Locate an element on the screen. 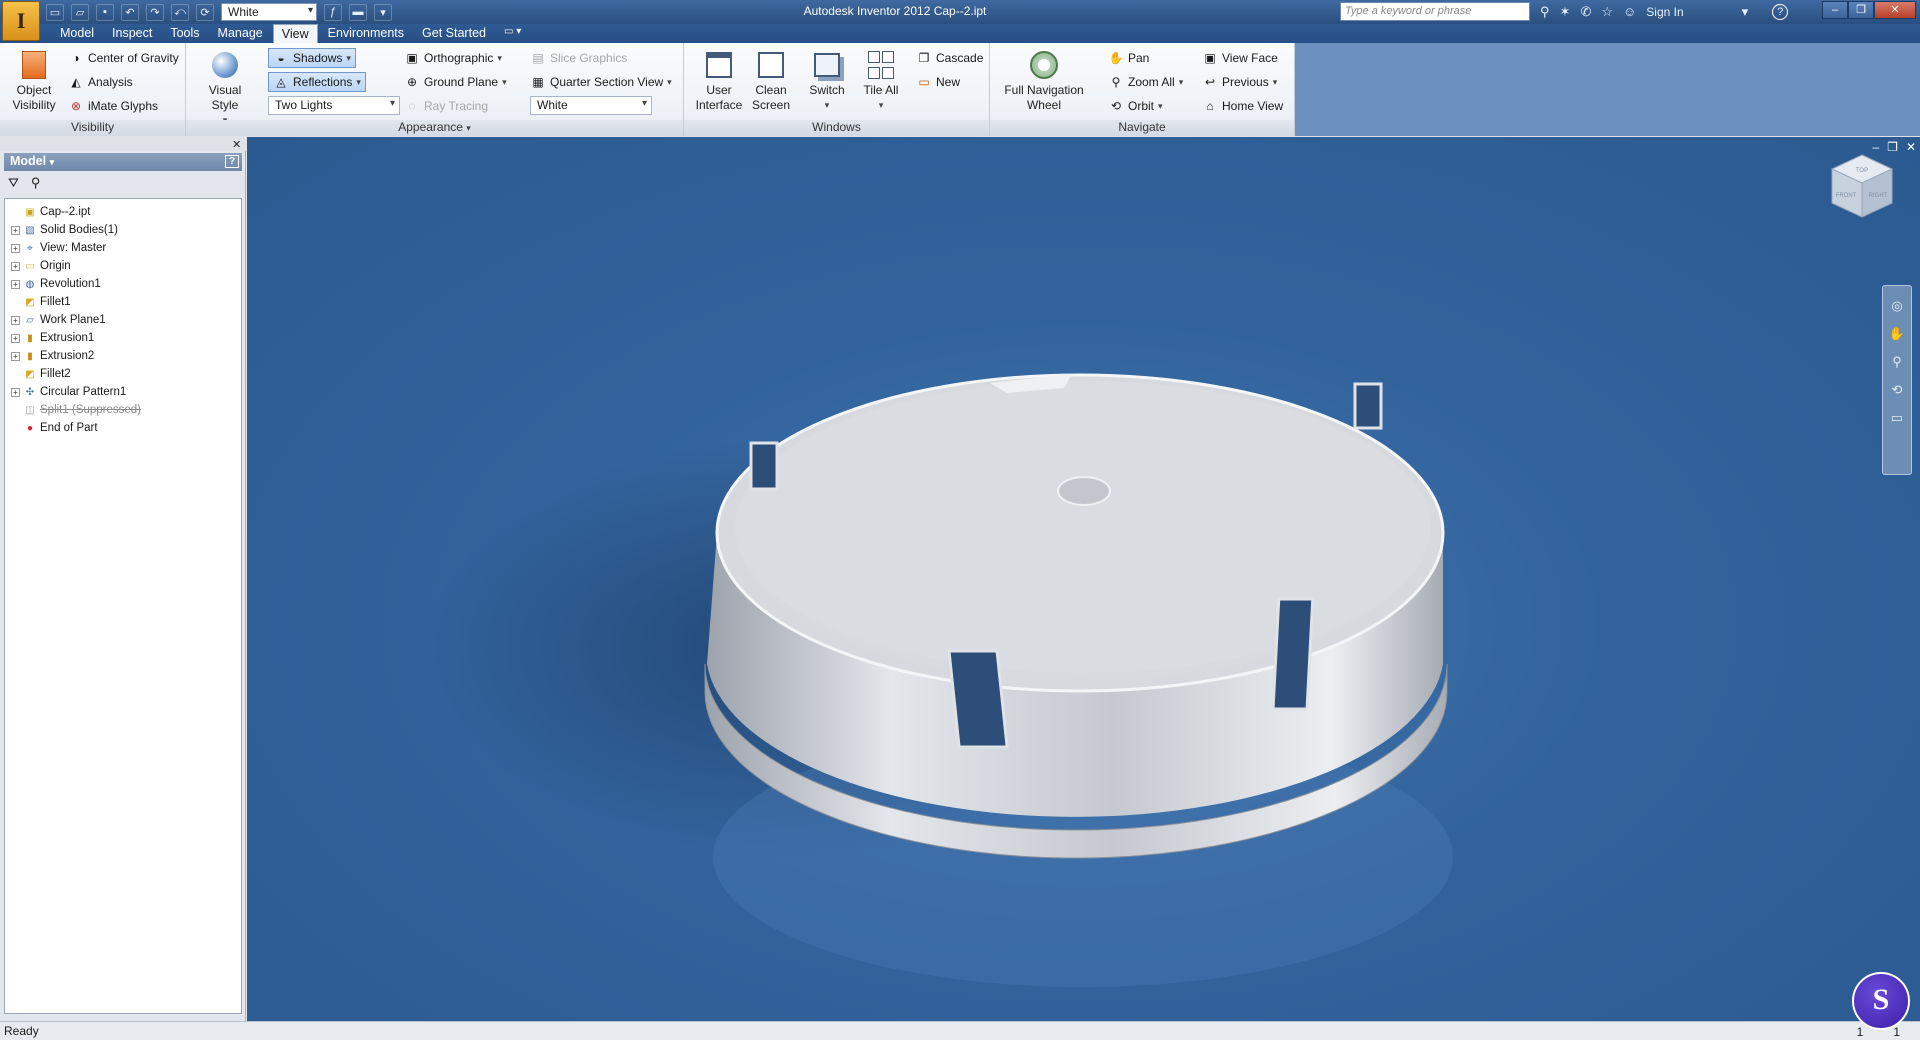 The image size is (1920, 1040). switch-button: Switch ▾ is located at coordinates (827, 80).